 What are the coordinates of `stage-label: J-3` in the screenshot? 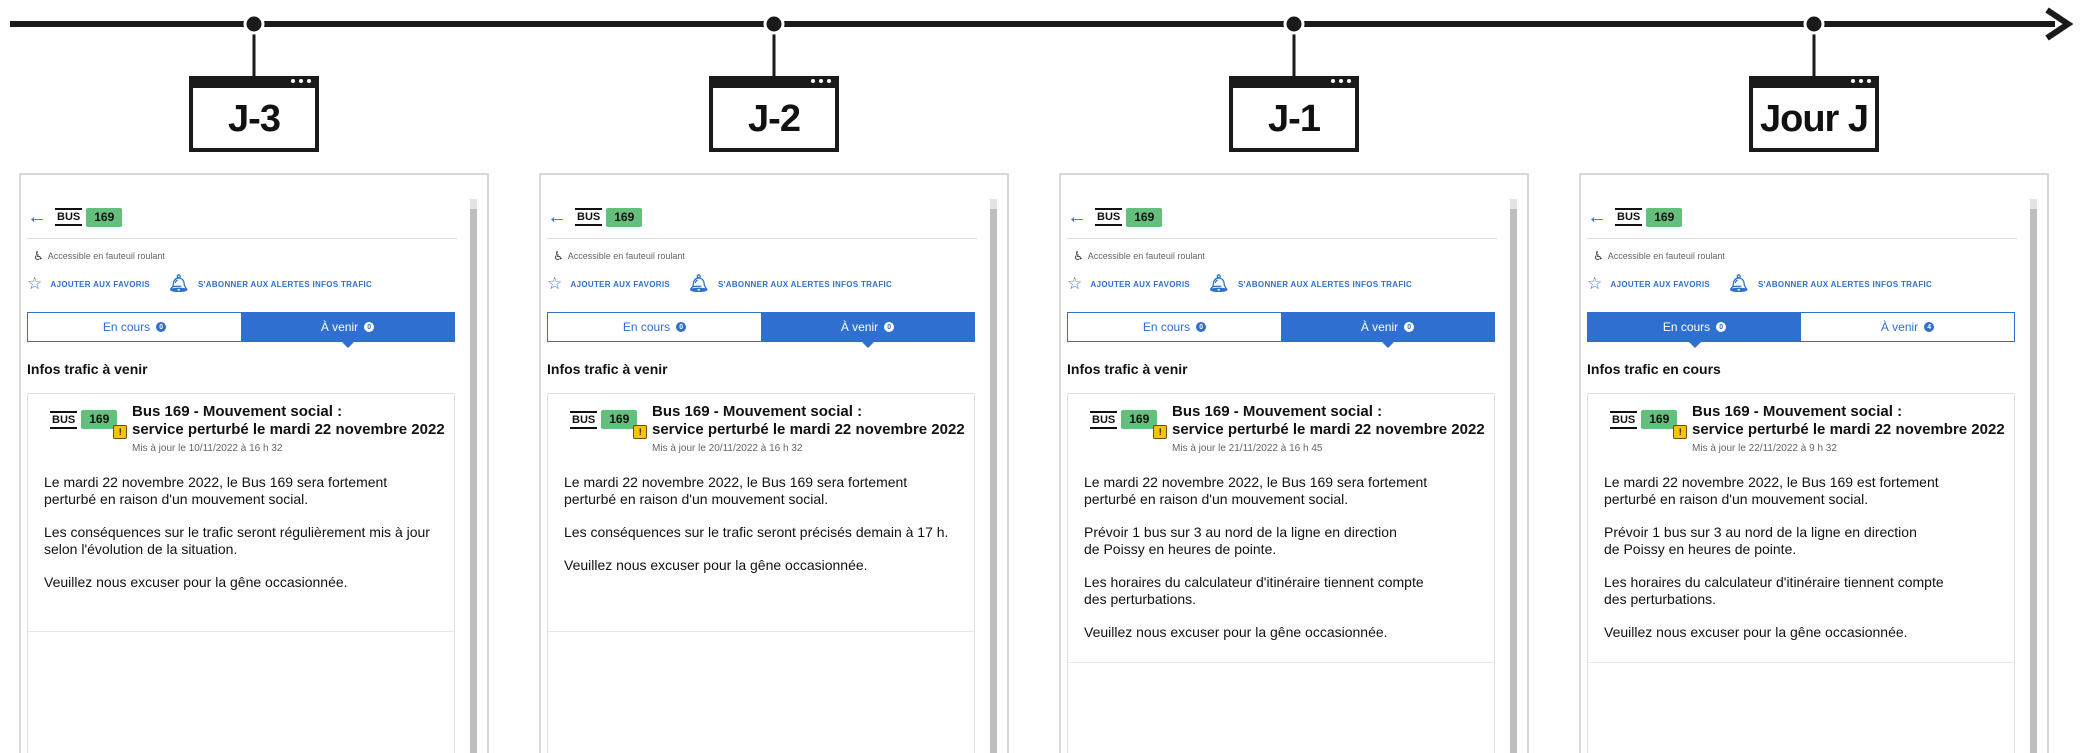 It's located at (254, 114).